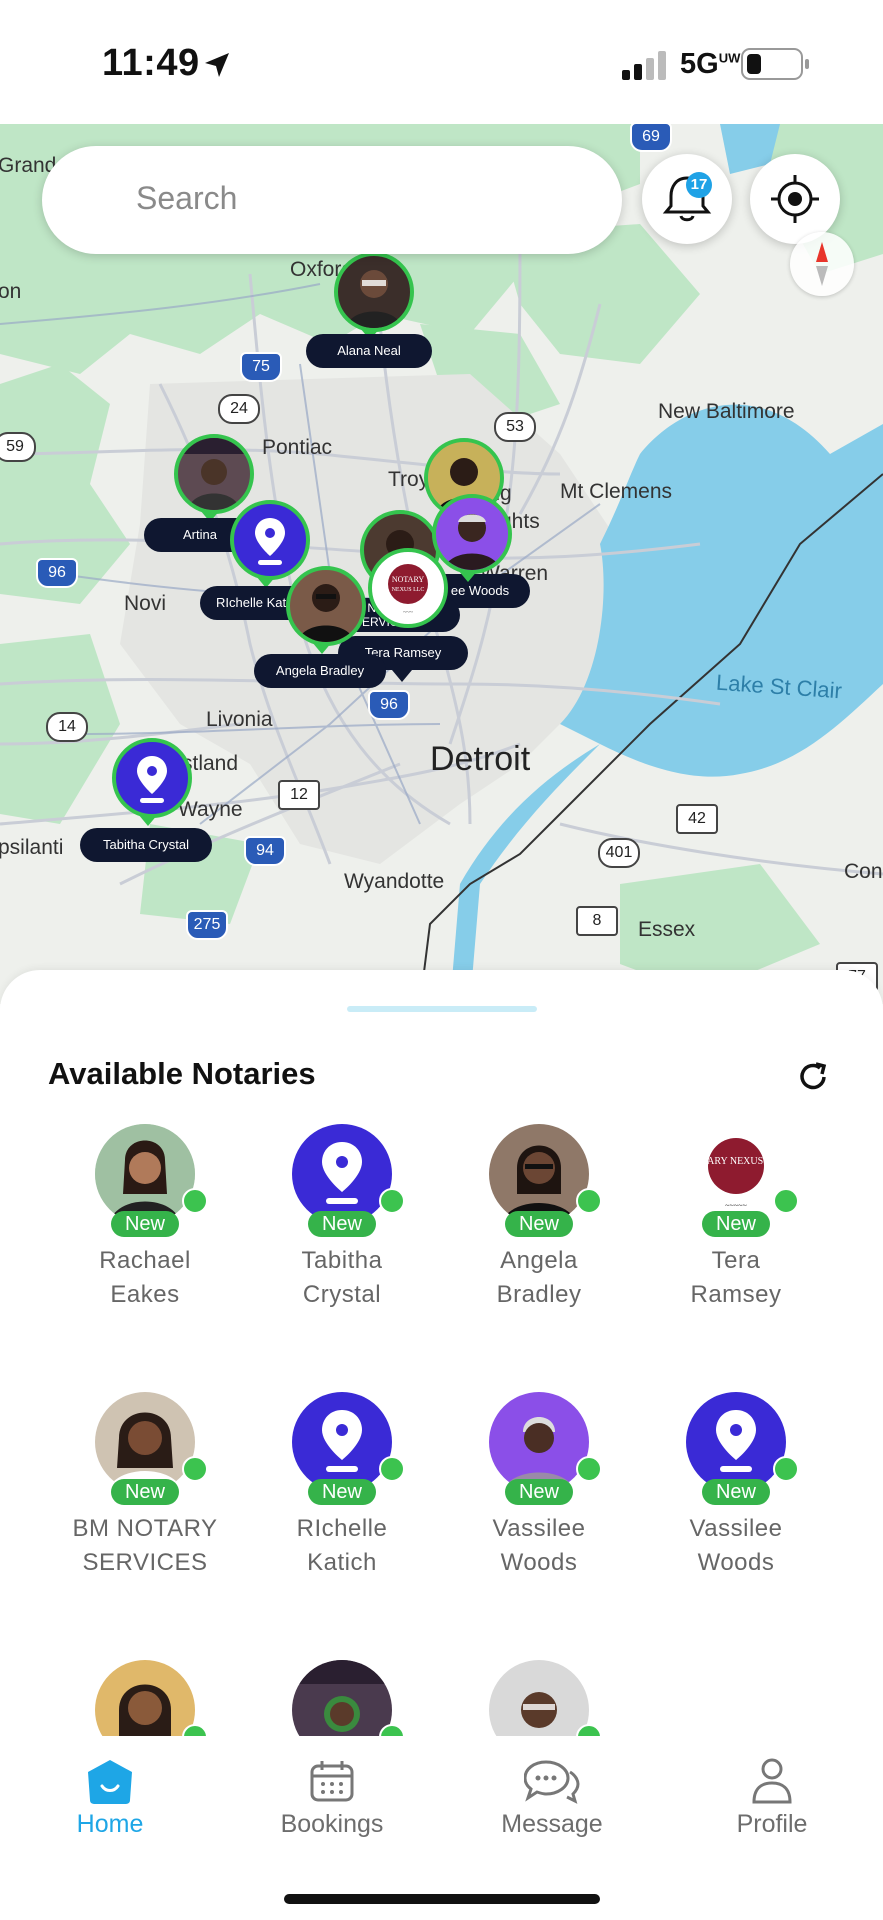 The height and width of the screenshot is (1920, 883). What do you see at coordinates (110, 1791) in the screenshot?
I see `tab-home: Home` at bounding box center [110, 1791].